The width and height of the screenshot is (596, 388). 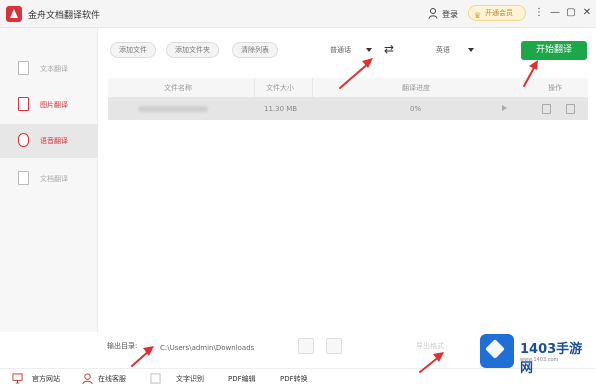 I want to click on sidebar-item-label: 语音翻译, so click(x=54, y=141).